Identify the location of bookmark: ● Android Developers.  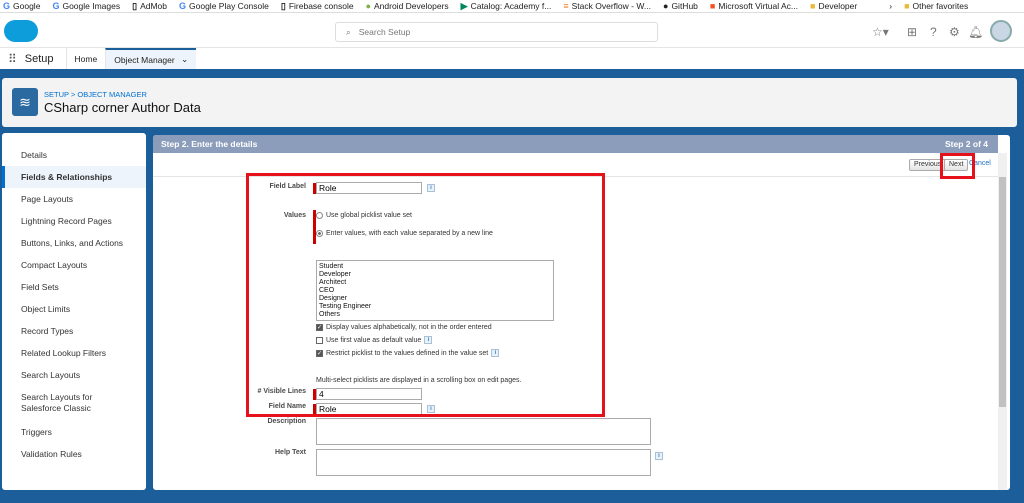
(407, 6).